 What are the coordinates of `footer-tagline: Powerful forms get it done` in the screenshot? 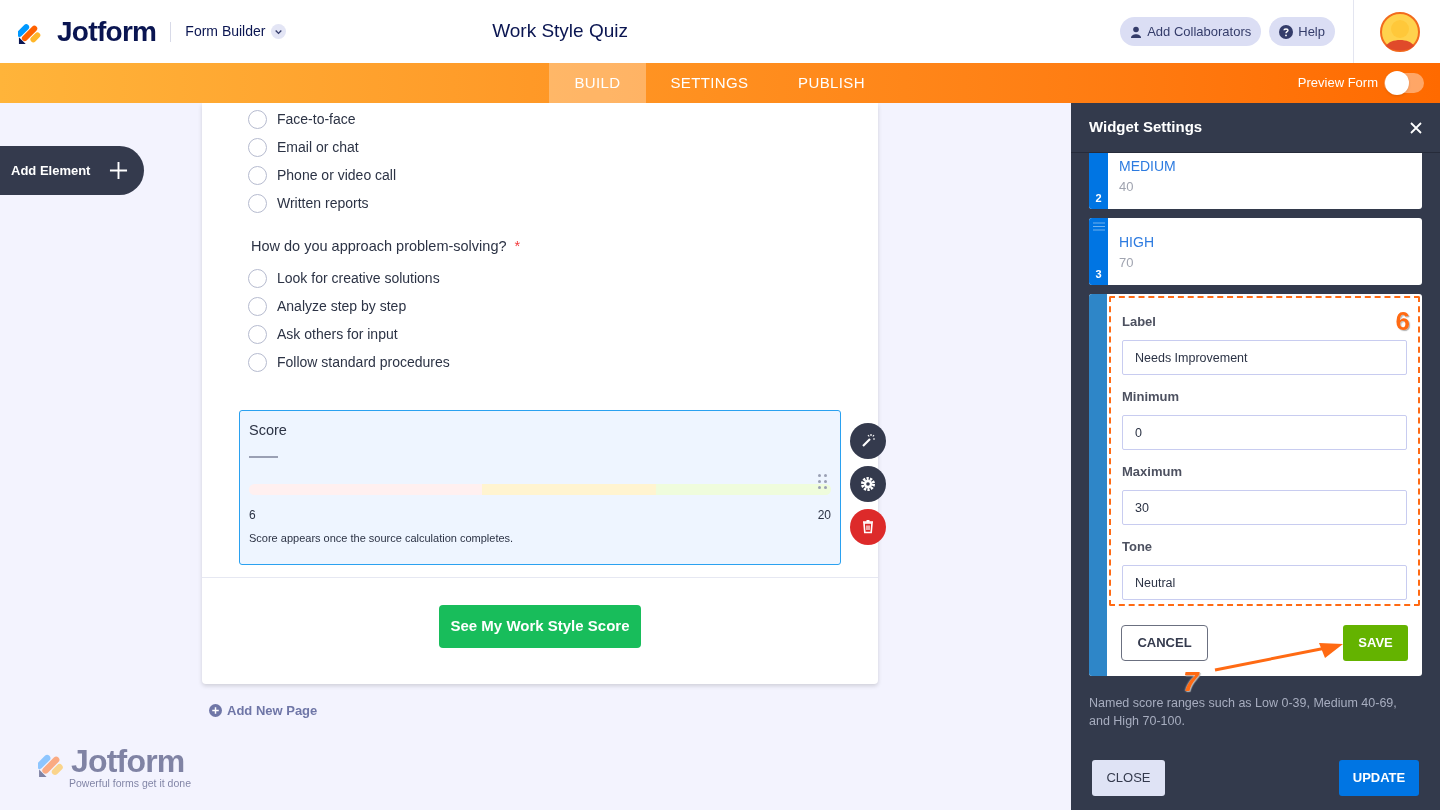 It's located at (130, 783).